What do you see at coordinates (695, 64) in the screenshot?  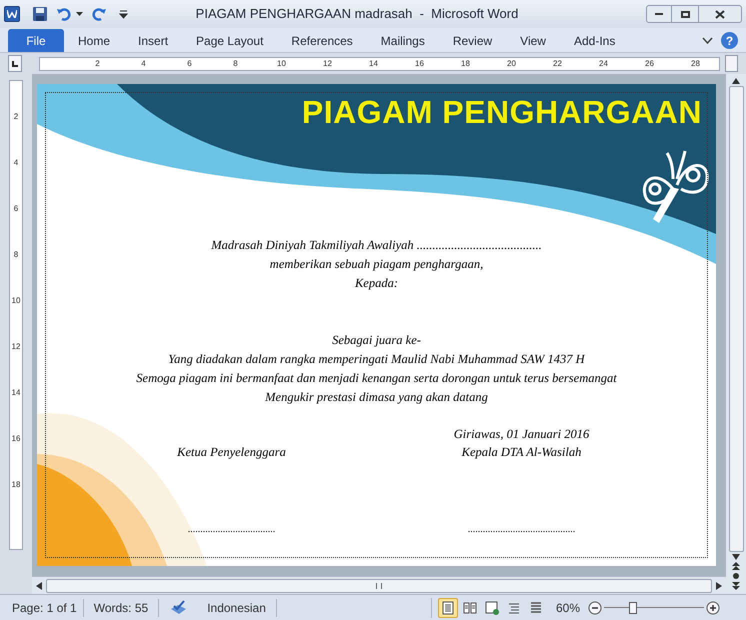 I see `ruler-number: 28` at bounding box center [695, 64].